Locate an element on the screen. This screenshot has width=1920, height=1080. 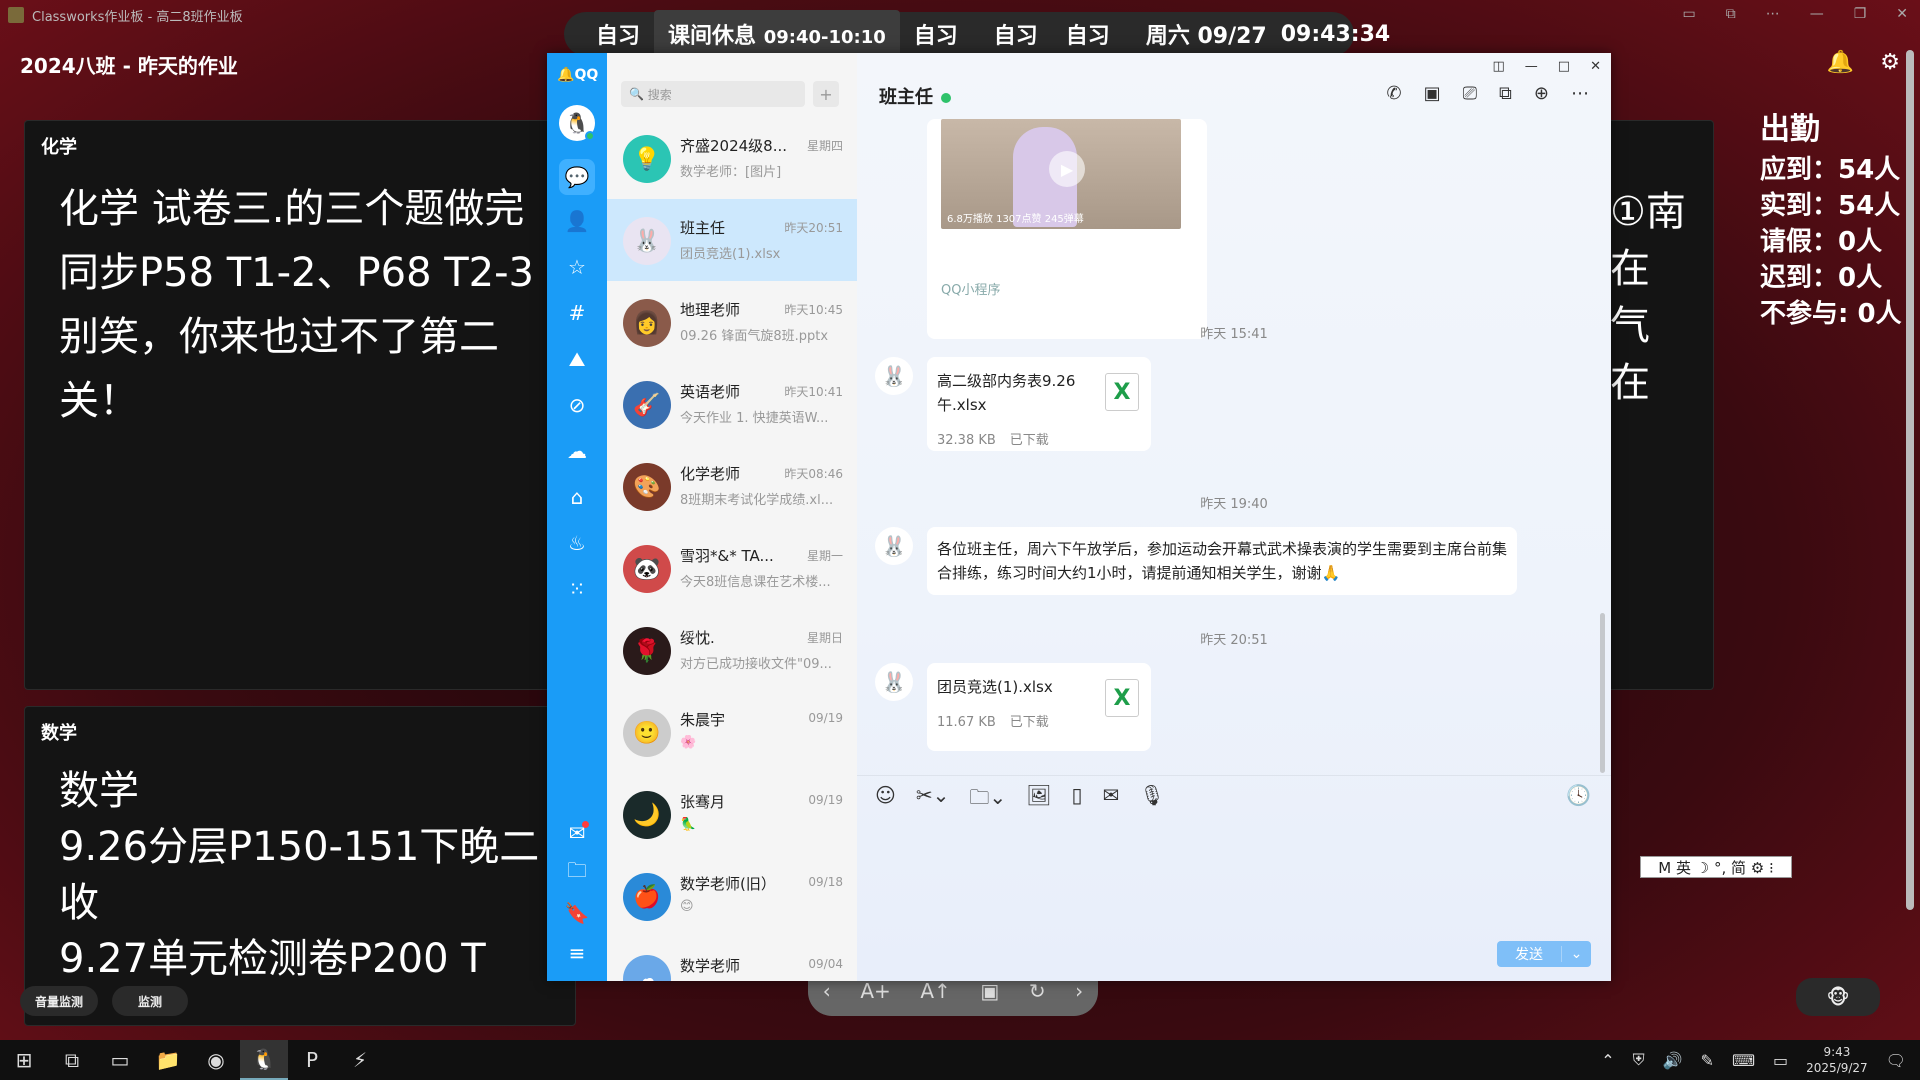
mail-icon: ✉ is located at coordinates (577, 833).